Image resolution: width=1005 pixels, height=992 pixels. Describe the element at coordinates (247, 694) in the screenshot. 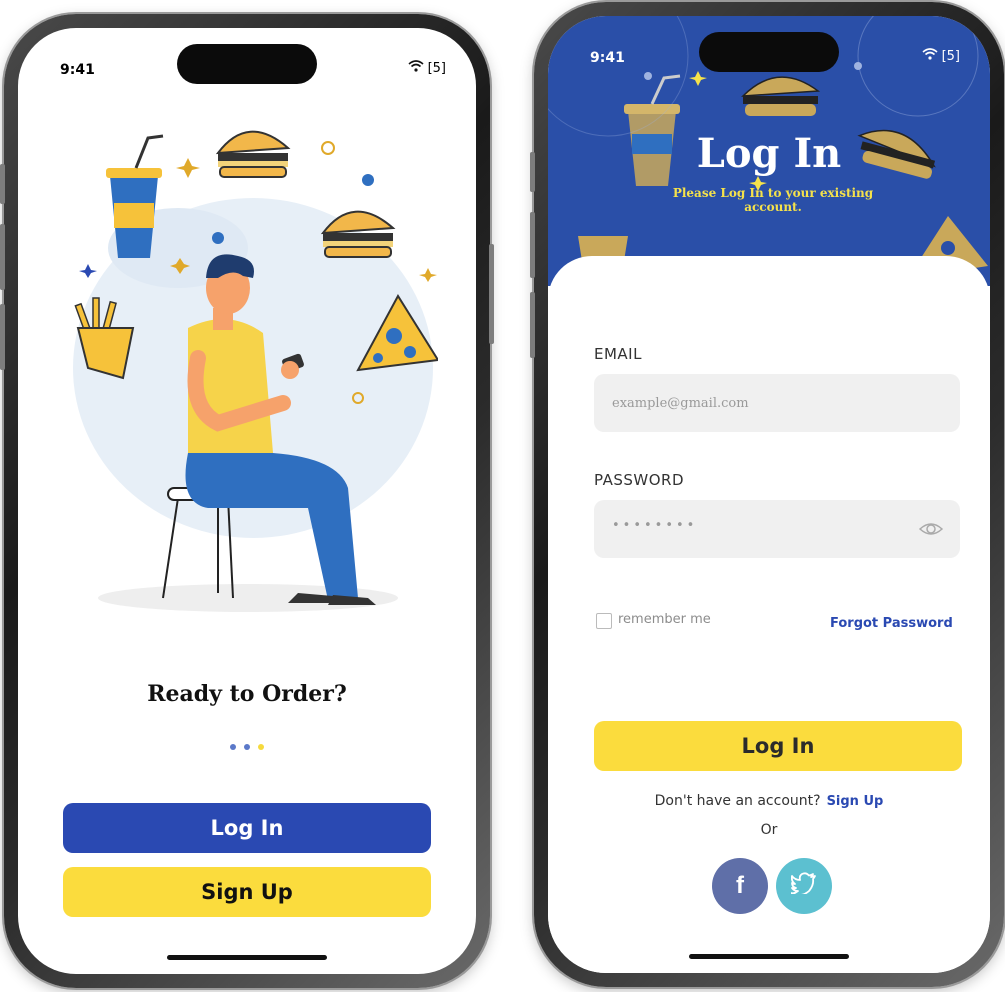

I see `welcome-title: Ready to Order?` at that location.